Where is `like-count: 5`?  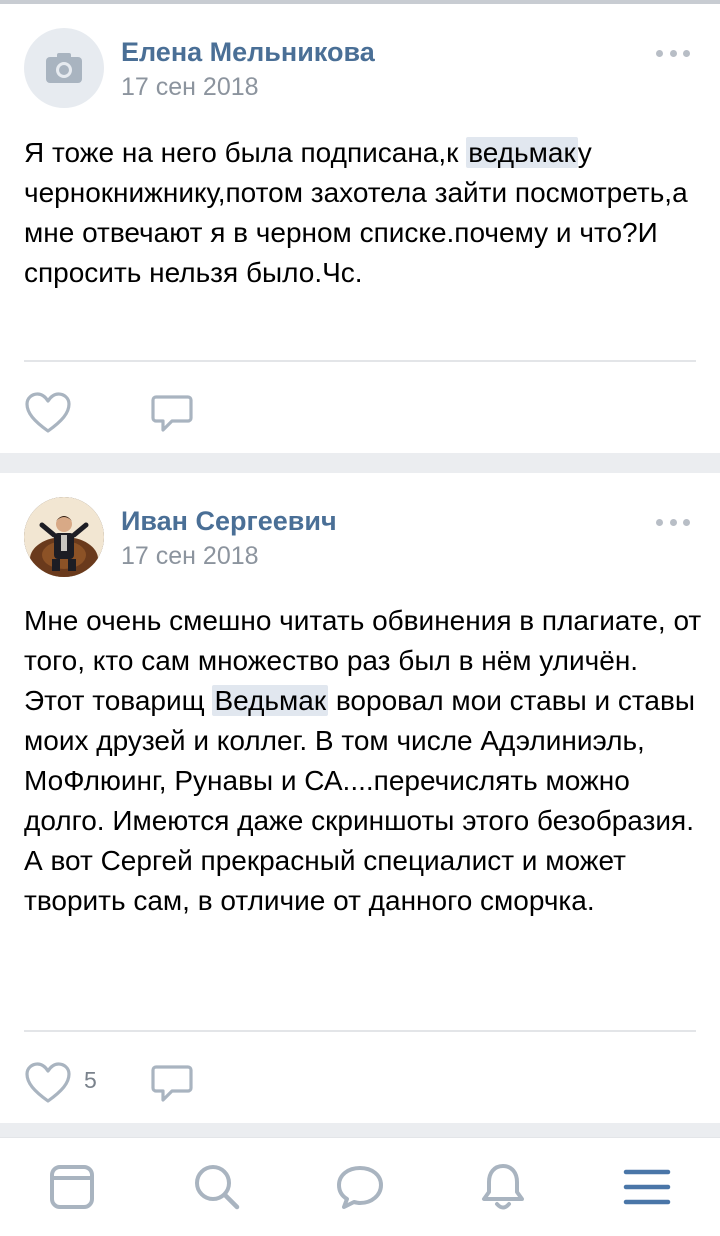
like-count: 5 is located at coordinates (90, 1080).